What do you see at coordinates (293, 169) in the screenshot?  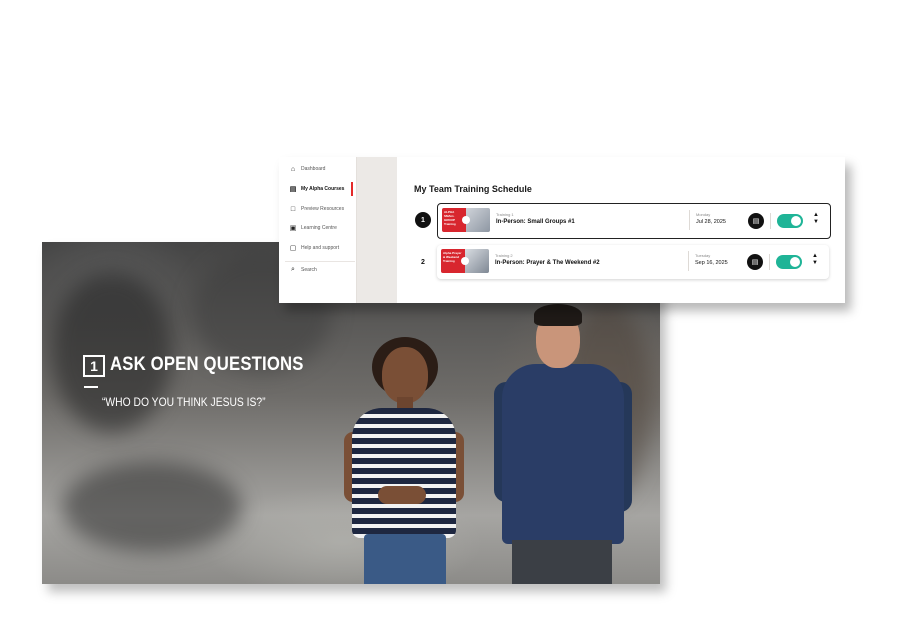 I see `home-icon: ⌂` at bounding box center [293, 169].